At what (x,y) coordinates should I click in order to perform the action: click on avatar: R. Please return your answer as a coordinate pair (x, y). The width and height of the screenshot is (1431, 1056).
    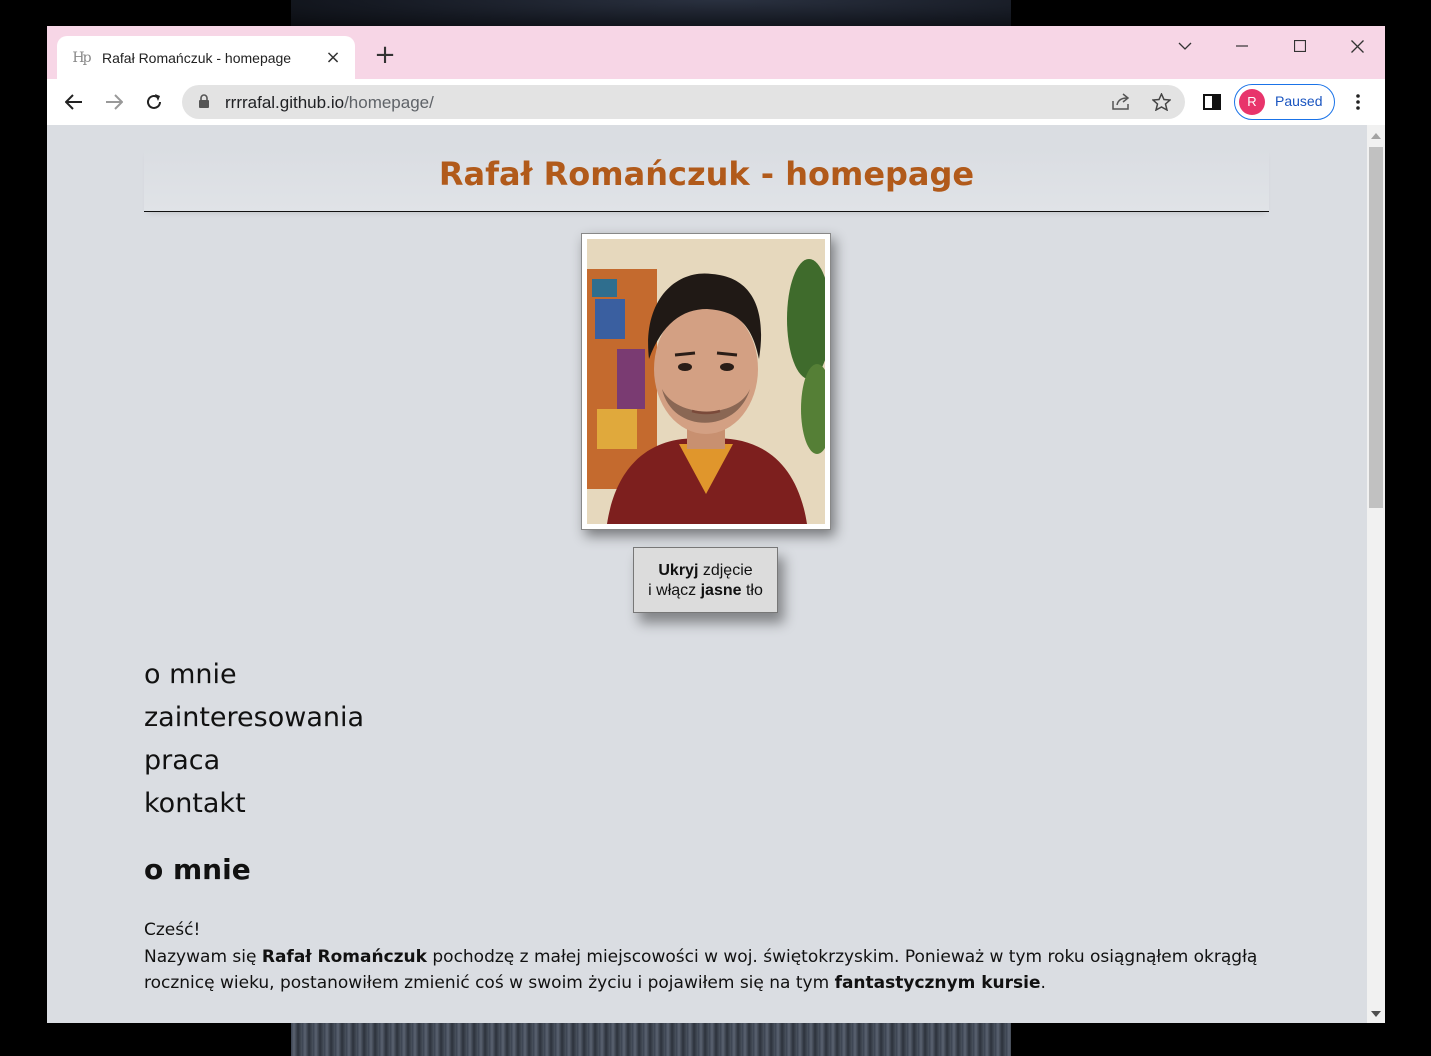
    Looking at the image, I should click on (1252, 102).